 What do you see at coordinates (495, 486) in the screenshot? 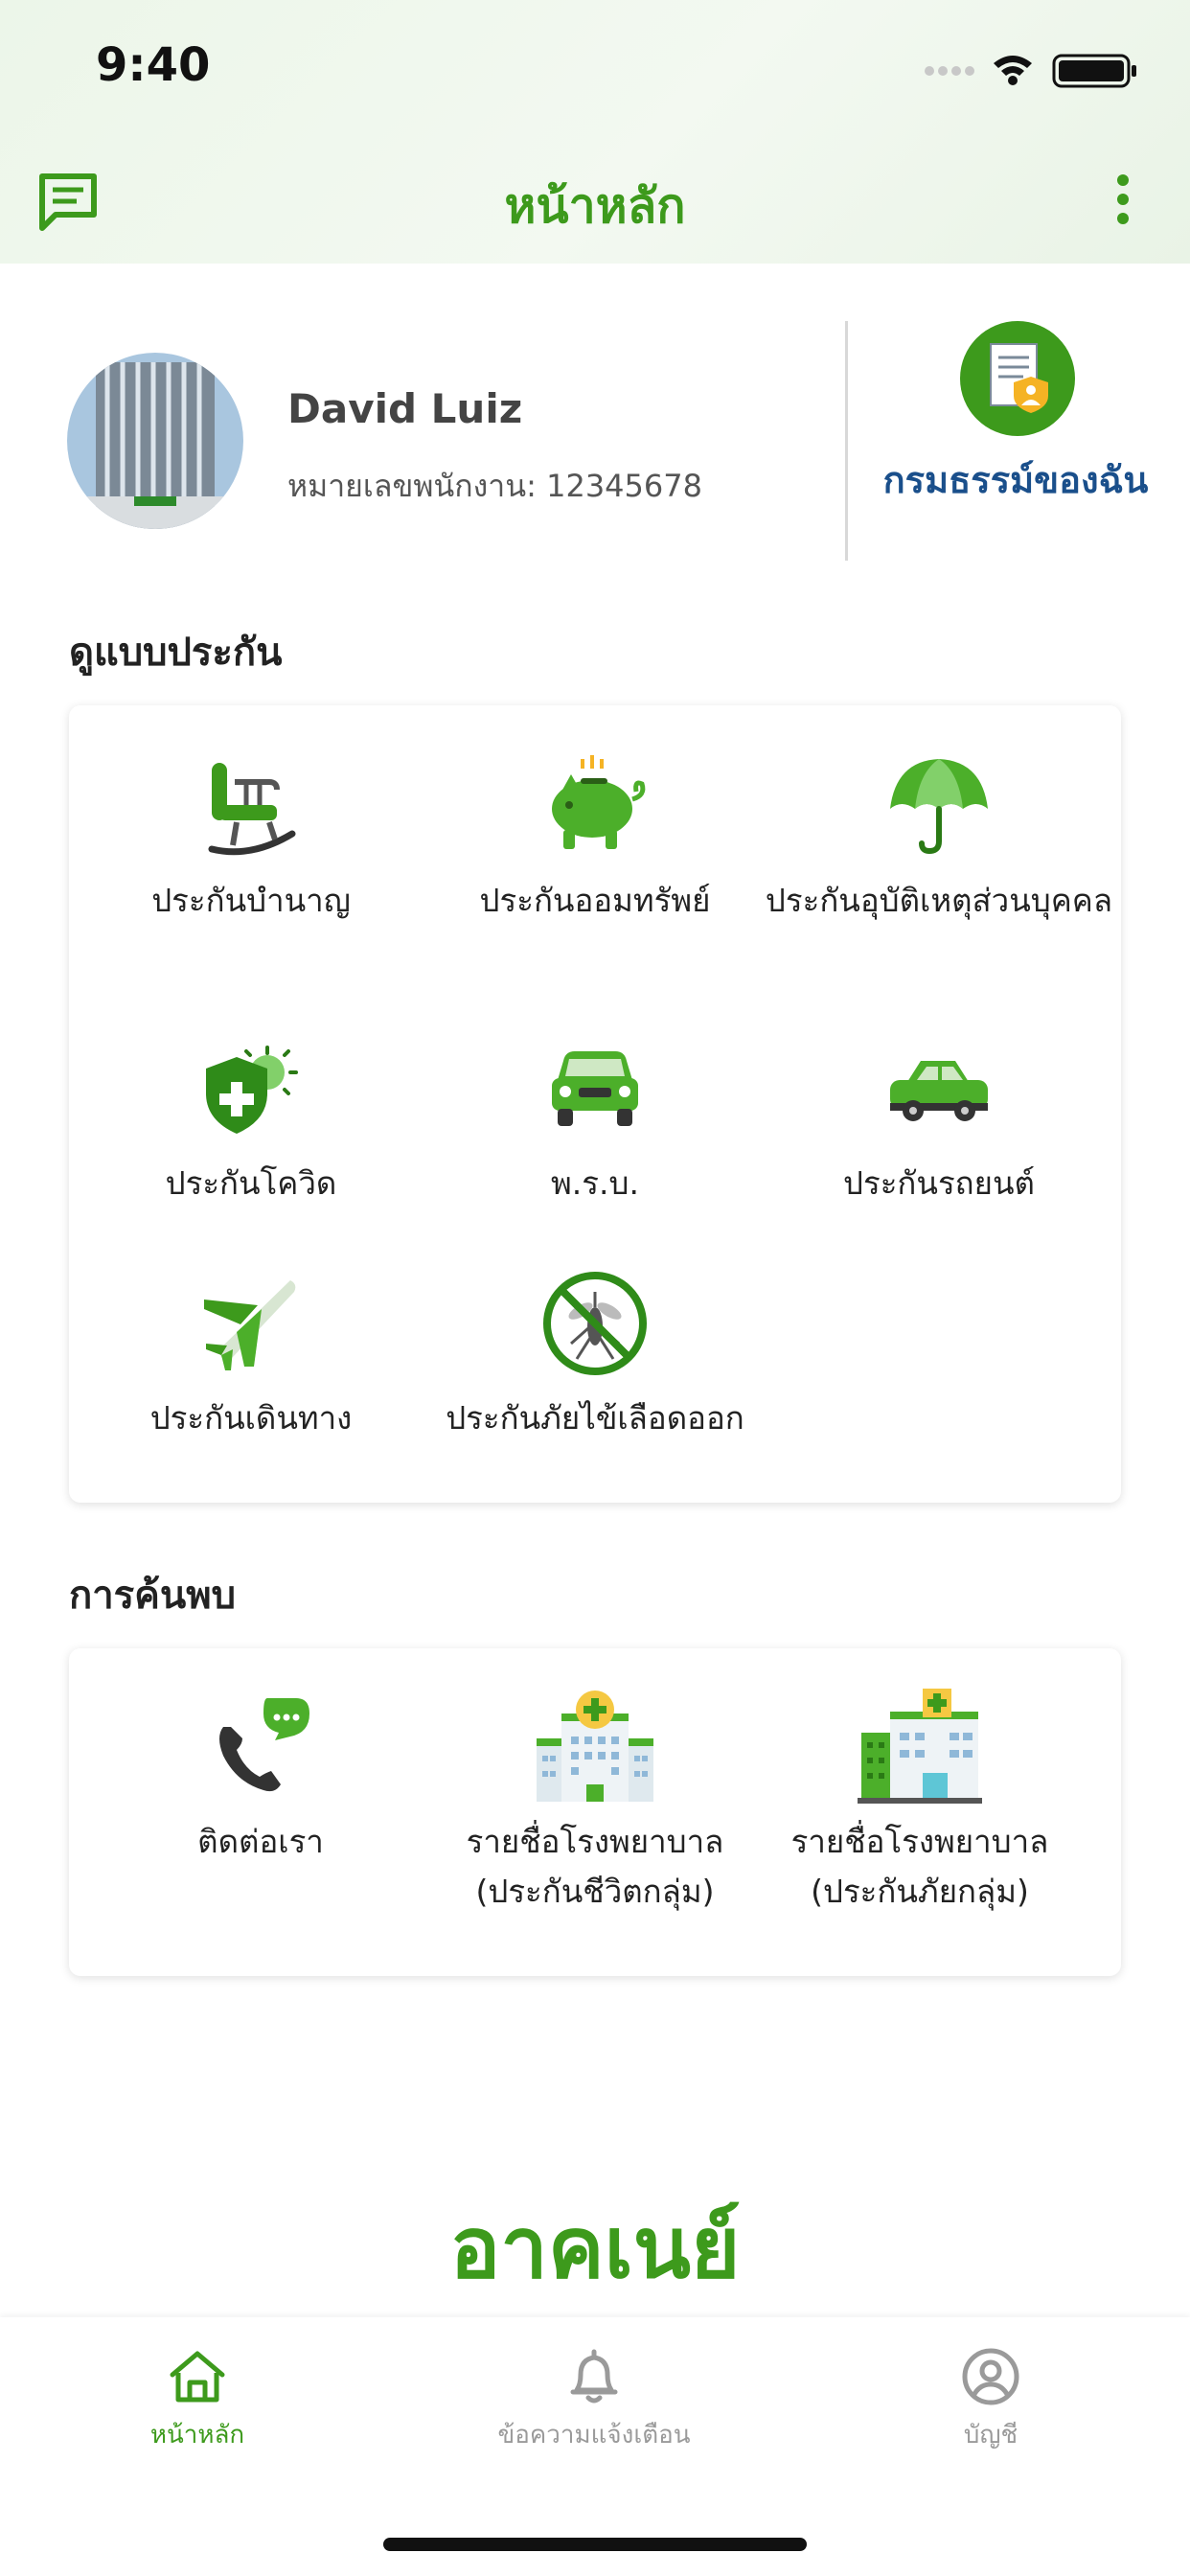
I see `employee-id: หมายเลขพนักงาน: 12345678` at bounding box center [495, 486].